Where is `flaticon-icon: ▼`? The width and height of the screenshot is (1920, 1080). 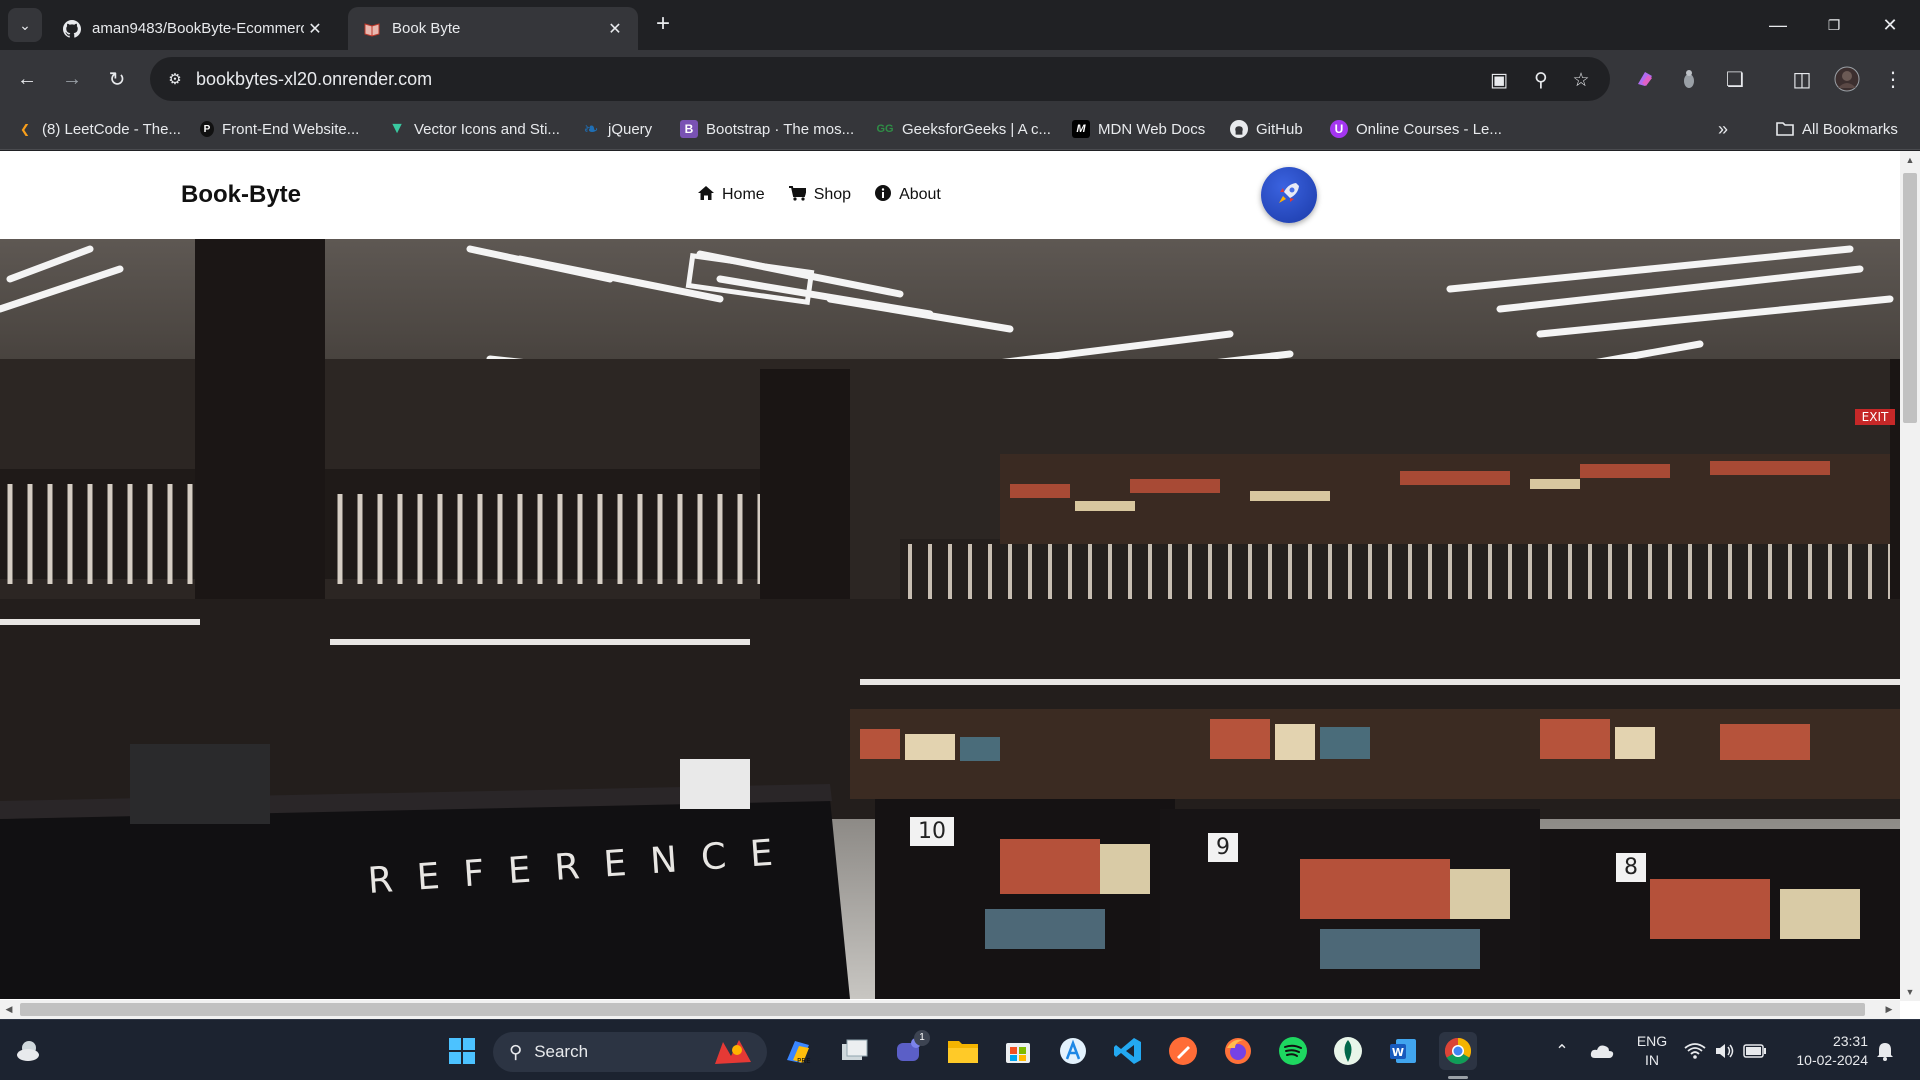 flaticon-icon: ▼ is located at coordinates (397, 128).